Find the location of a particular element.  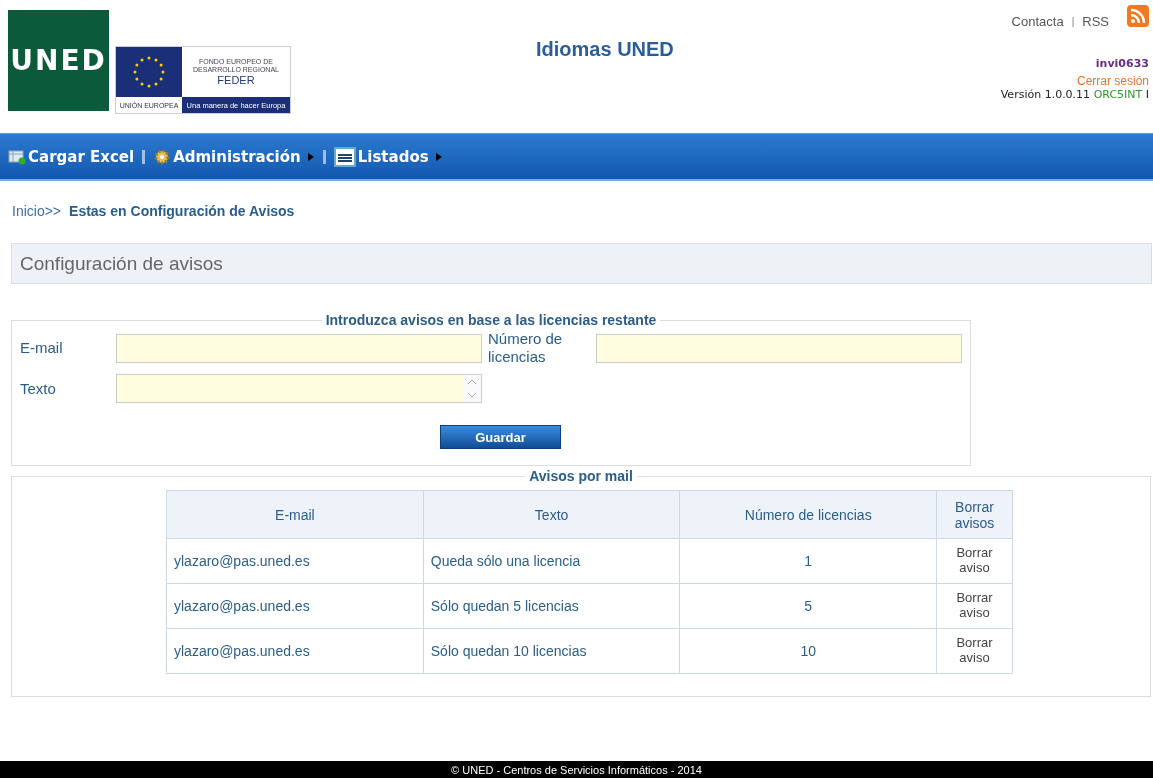

column-header: Texto is located at coordinates (551, 514).